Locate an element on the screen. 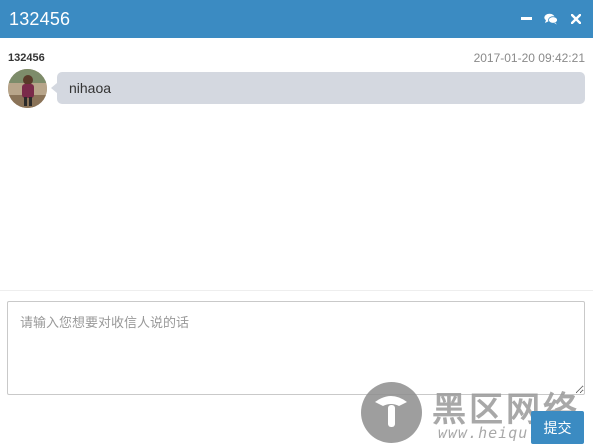 This screenshot has height=448, width=593. window-controls is located at coordinates (551, 19).